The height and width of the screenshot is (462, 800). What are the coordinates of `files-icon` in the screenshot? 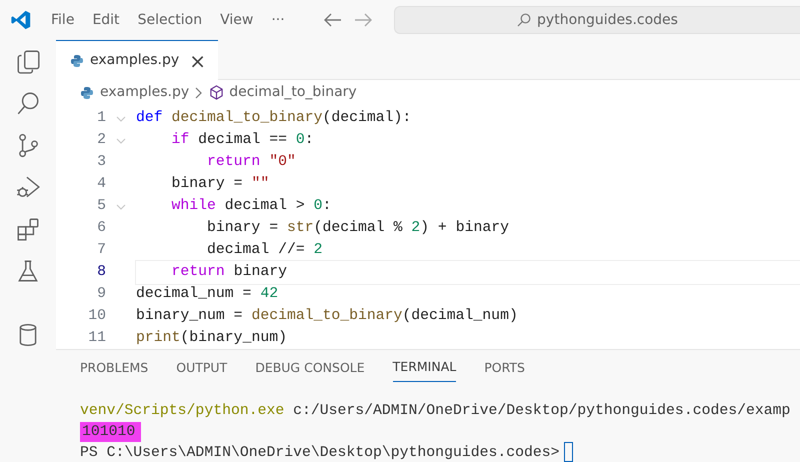 It's located at (28, 61).